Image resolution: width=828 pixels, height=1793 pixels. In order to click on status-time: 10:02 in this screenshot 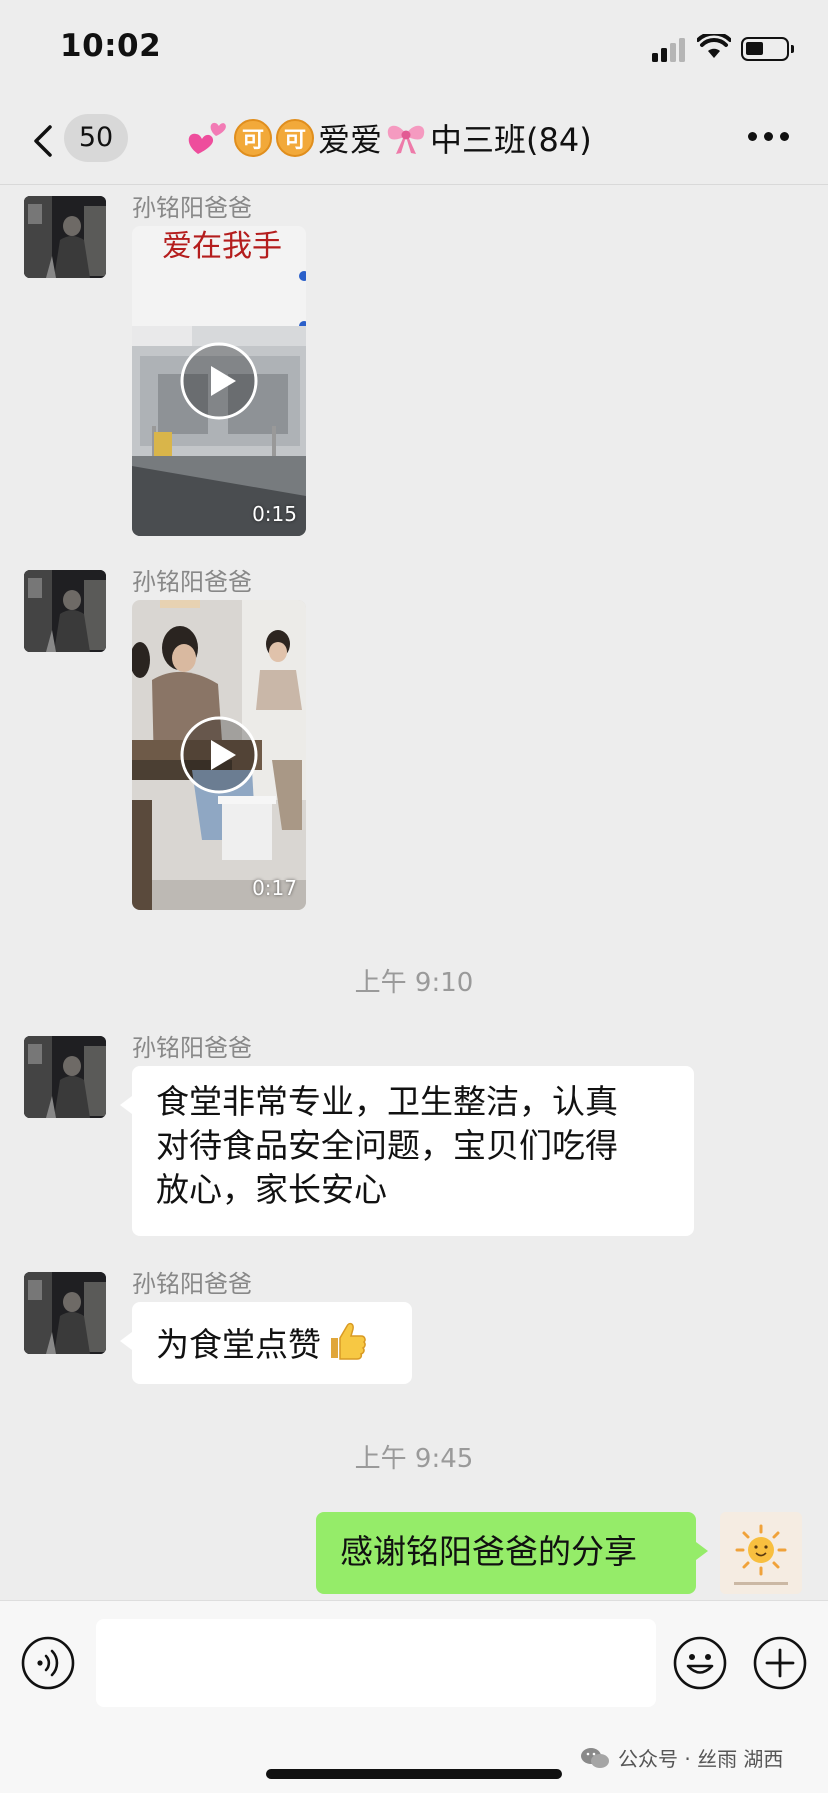, I will do `click(111, 46)`.